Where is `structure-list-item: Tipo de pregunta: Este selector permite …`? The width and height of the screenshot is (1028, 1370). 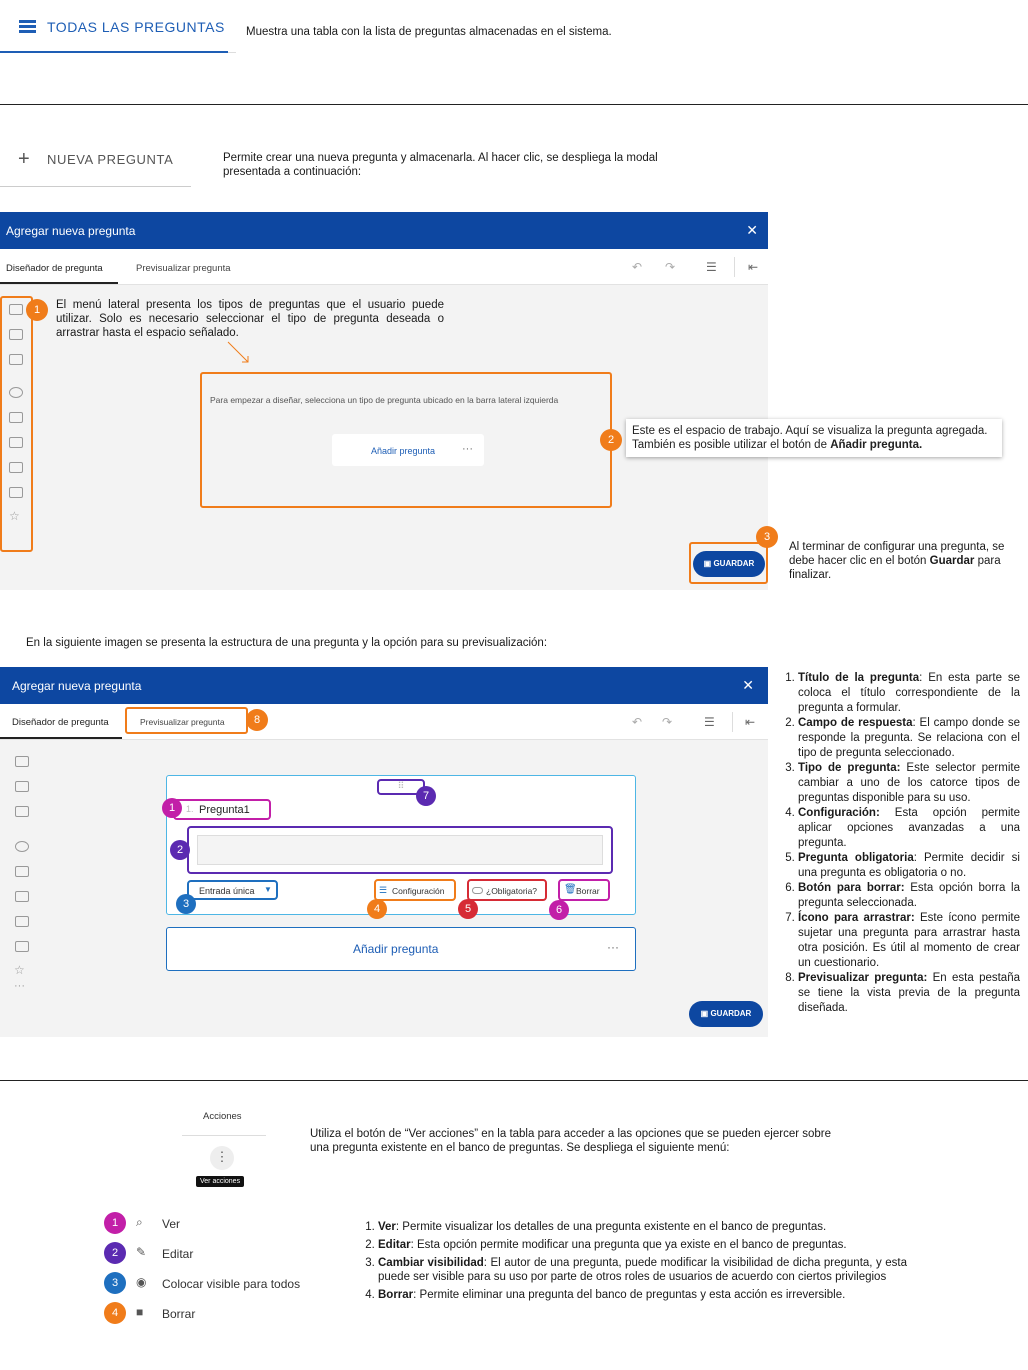 structure-list-item: Tipo de pregunta: Este selector permite … is located at coordinates (909, 783).